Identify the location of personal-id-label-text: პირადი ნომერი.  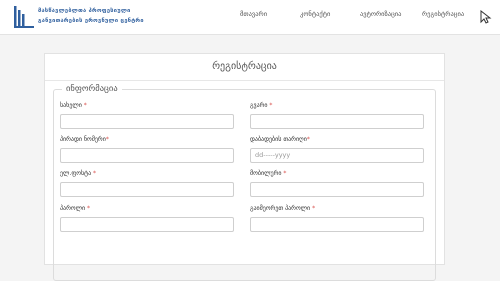
(83, 139).